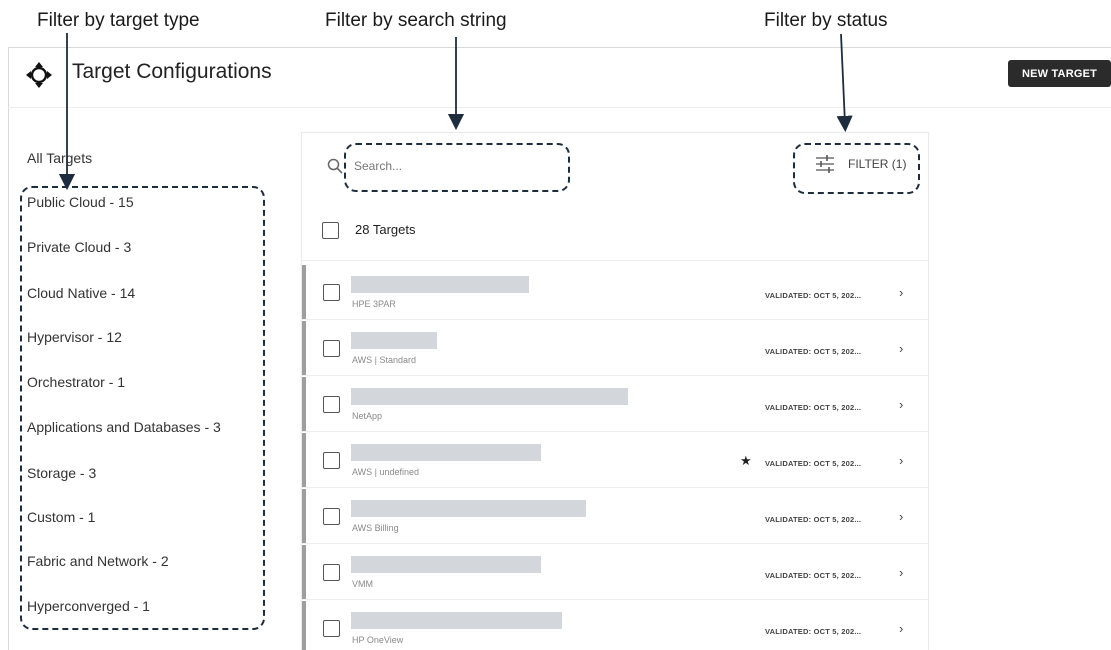 The width and height of the screenshot is (1111, 650). What do you see at coordinates (615, 292) in the screenshot?
I see `target-row: HPE 3PAR VALIDATED: OCT 5, 202... ›` at bounding box center [615, 292].